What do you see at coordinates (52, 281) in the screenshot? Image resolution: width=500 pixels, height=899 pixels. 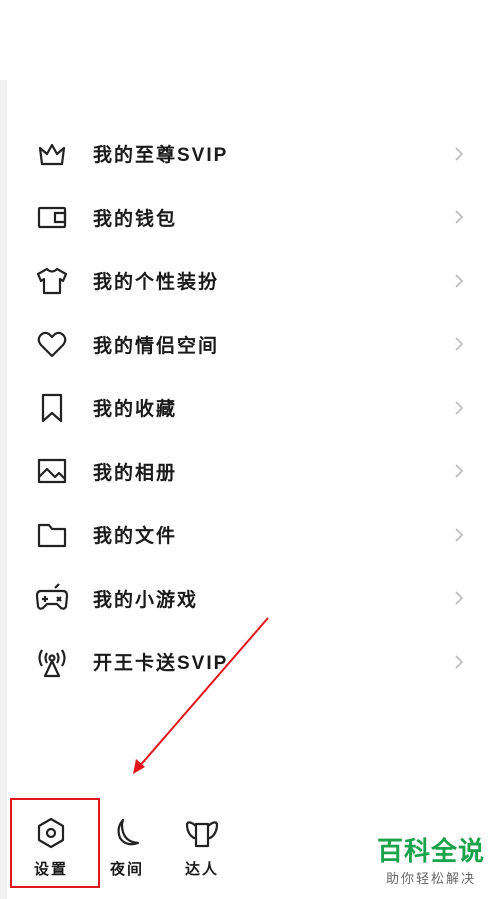 I see `tshirt-icon` at bounding box center [52, 281].